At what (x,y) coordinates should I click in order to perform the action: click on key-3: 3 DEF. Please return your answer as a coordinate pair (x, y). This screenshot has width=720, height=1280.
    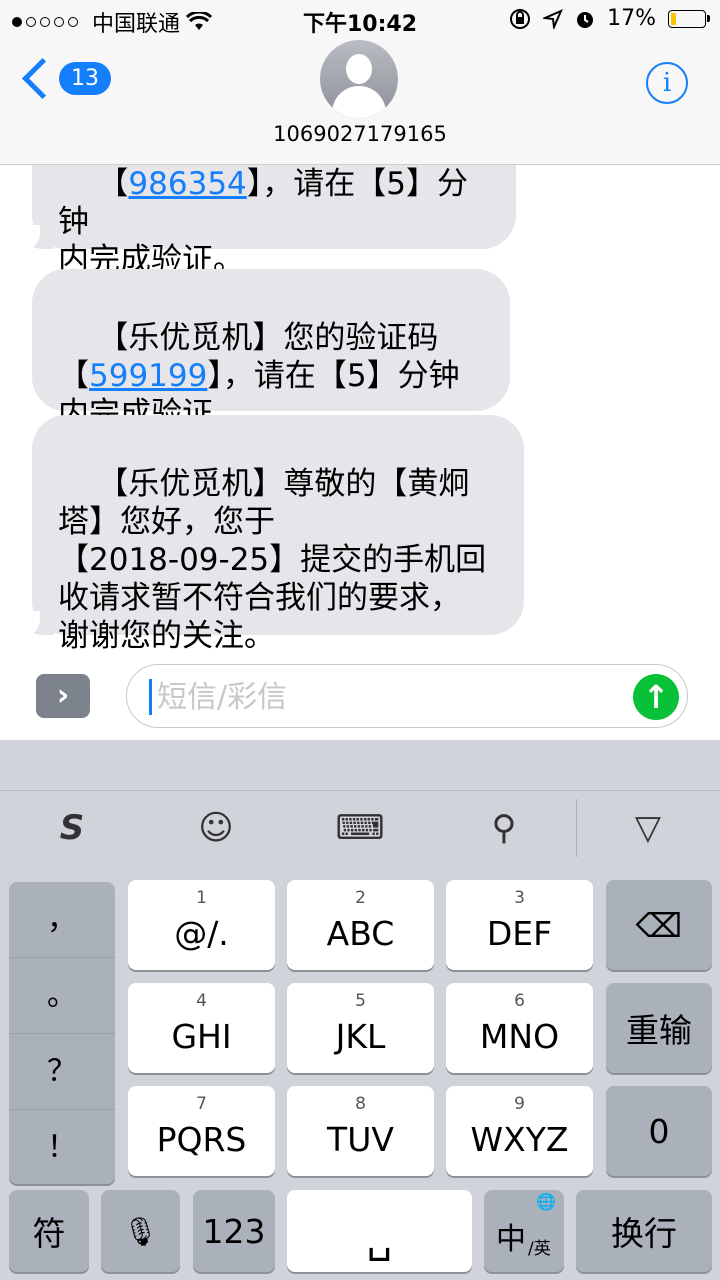
    Looking at the image, I should click on (519, 925).